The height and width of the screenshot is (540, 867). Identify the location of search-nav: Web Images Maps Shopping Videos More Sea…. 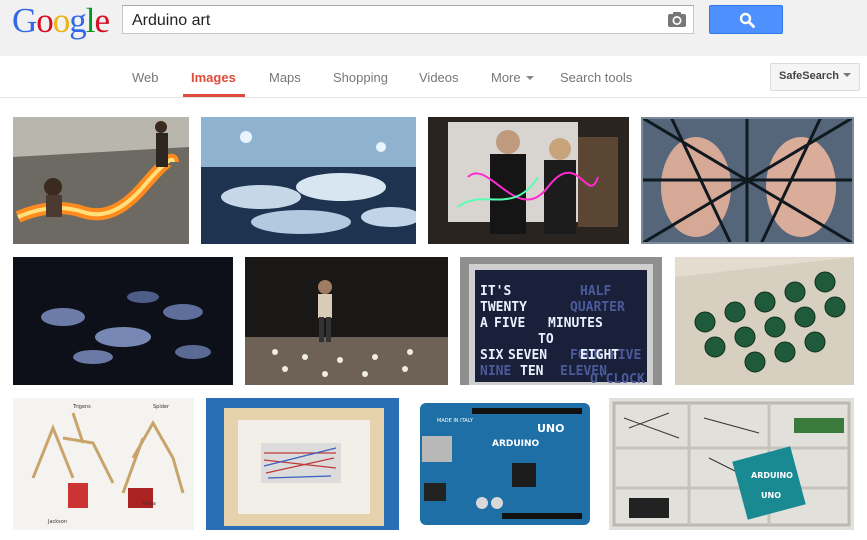
(433, 77).